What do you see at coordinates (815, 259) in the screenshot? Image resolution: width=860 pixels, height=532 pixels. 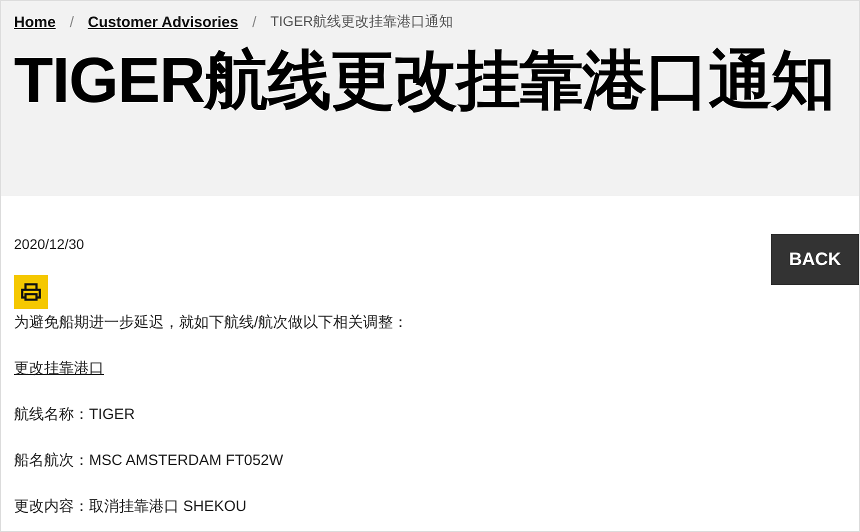 I see `back-button: BACK` at bounding box center [815, 259].